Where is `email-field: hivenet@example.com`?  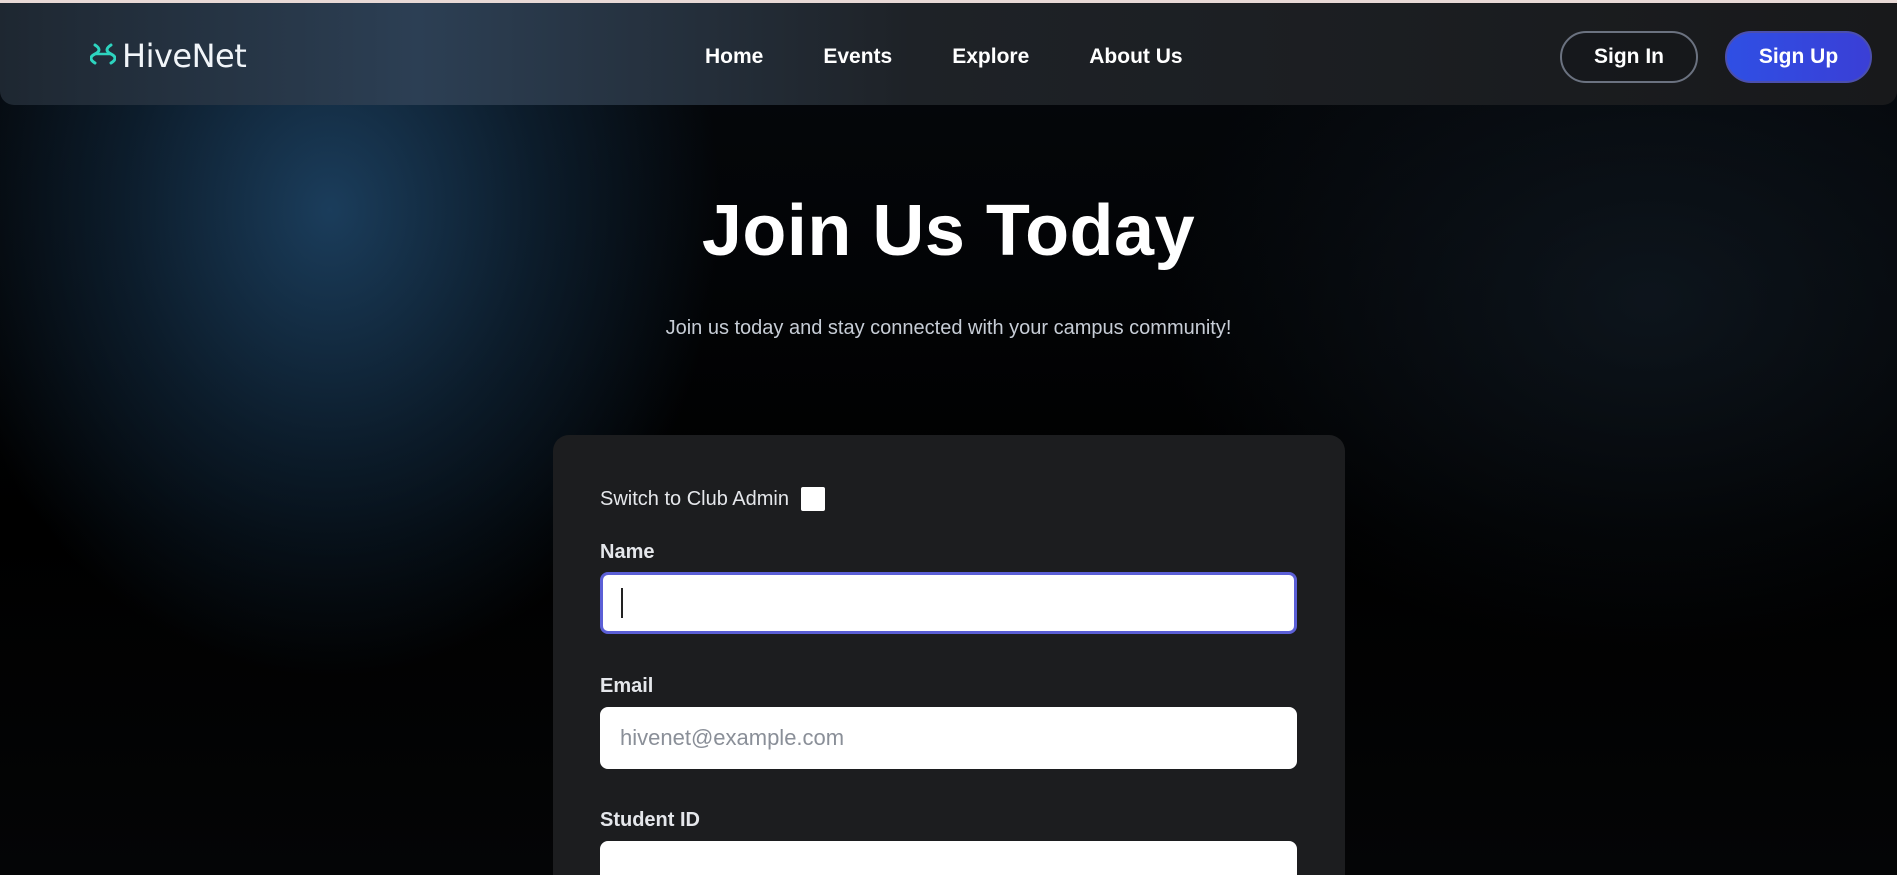
email-field: hivenet@example.com is located at coordinates (948, 738).